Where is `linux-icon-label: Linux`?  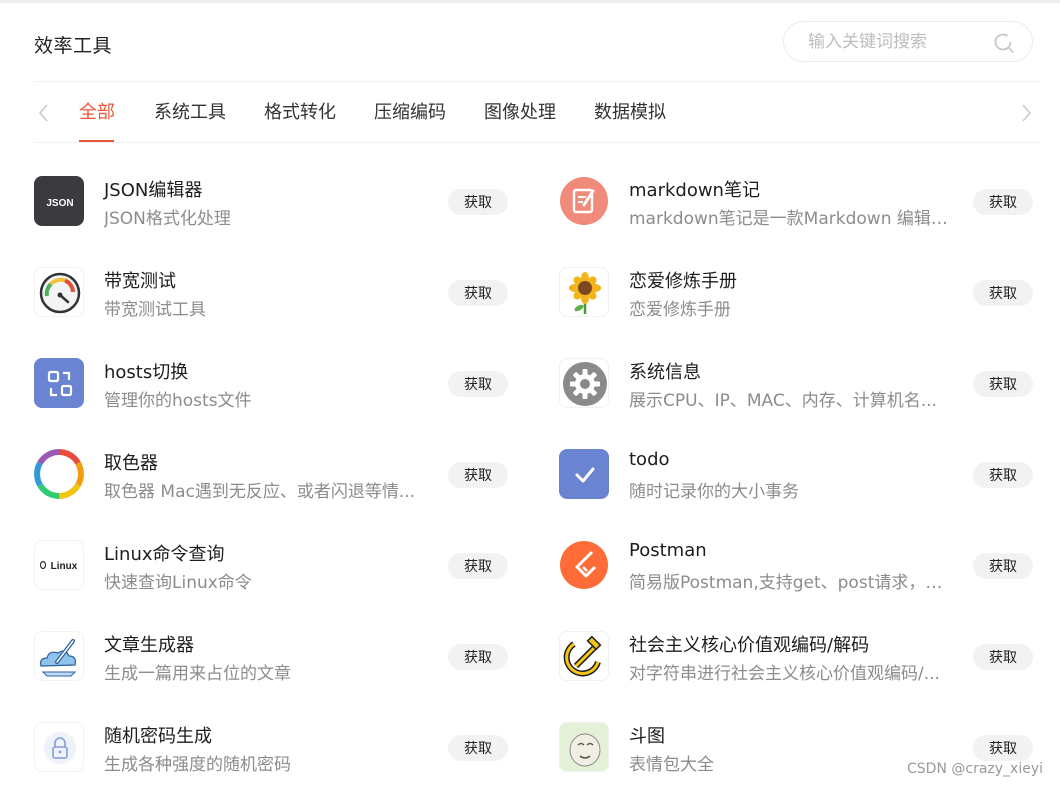
linux-icon-label: Linux is located at coordinates (64, 566).